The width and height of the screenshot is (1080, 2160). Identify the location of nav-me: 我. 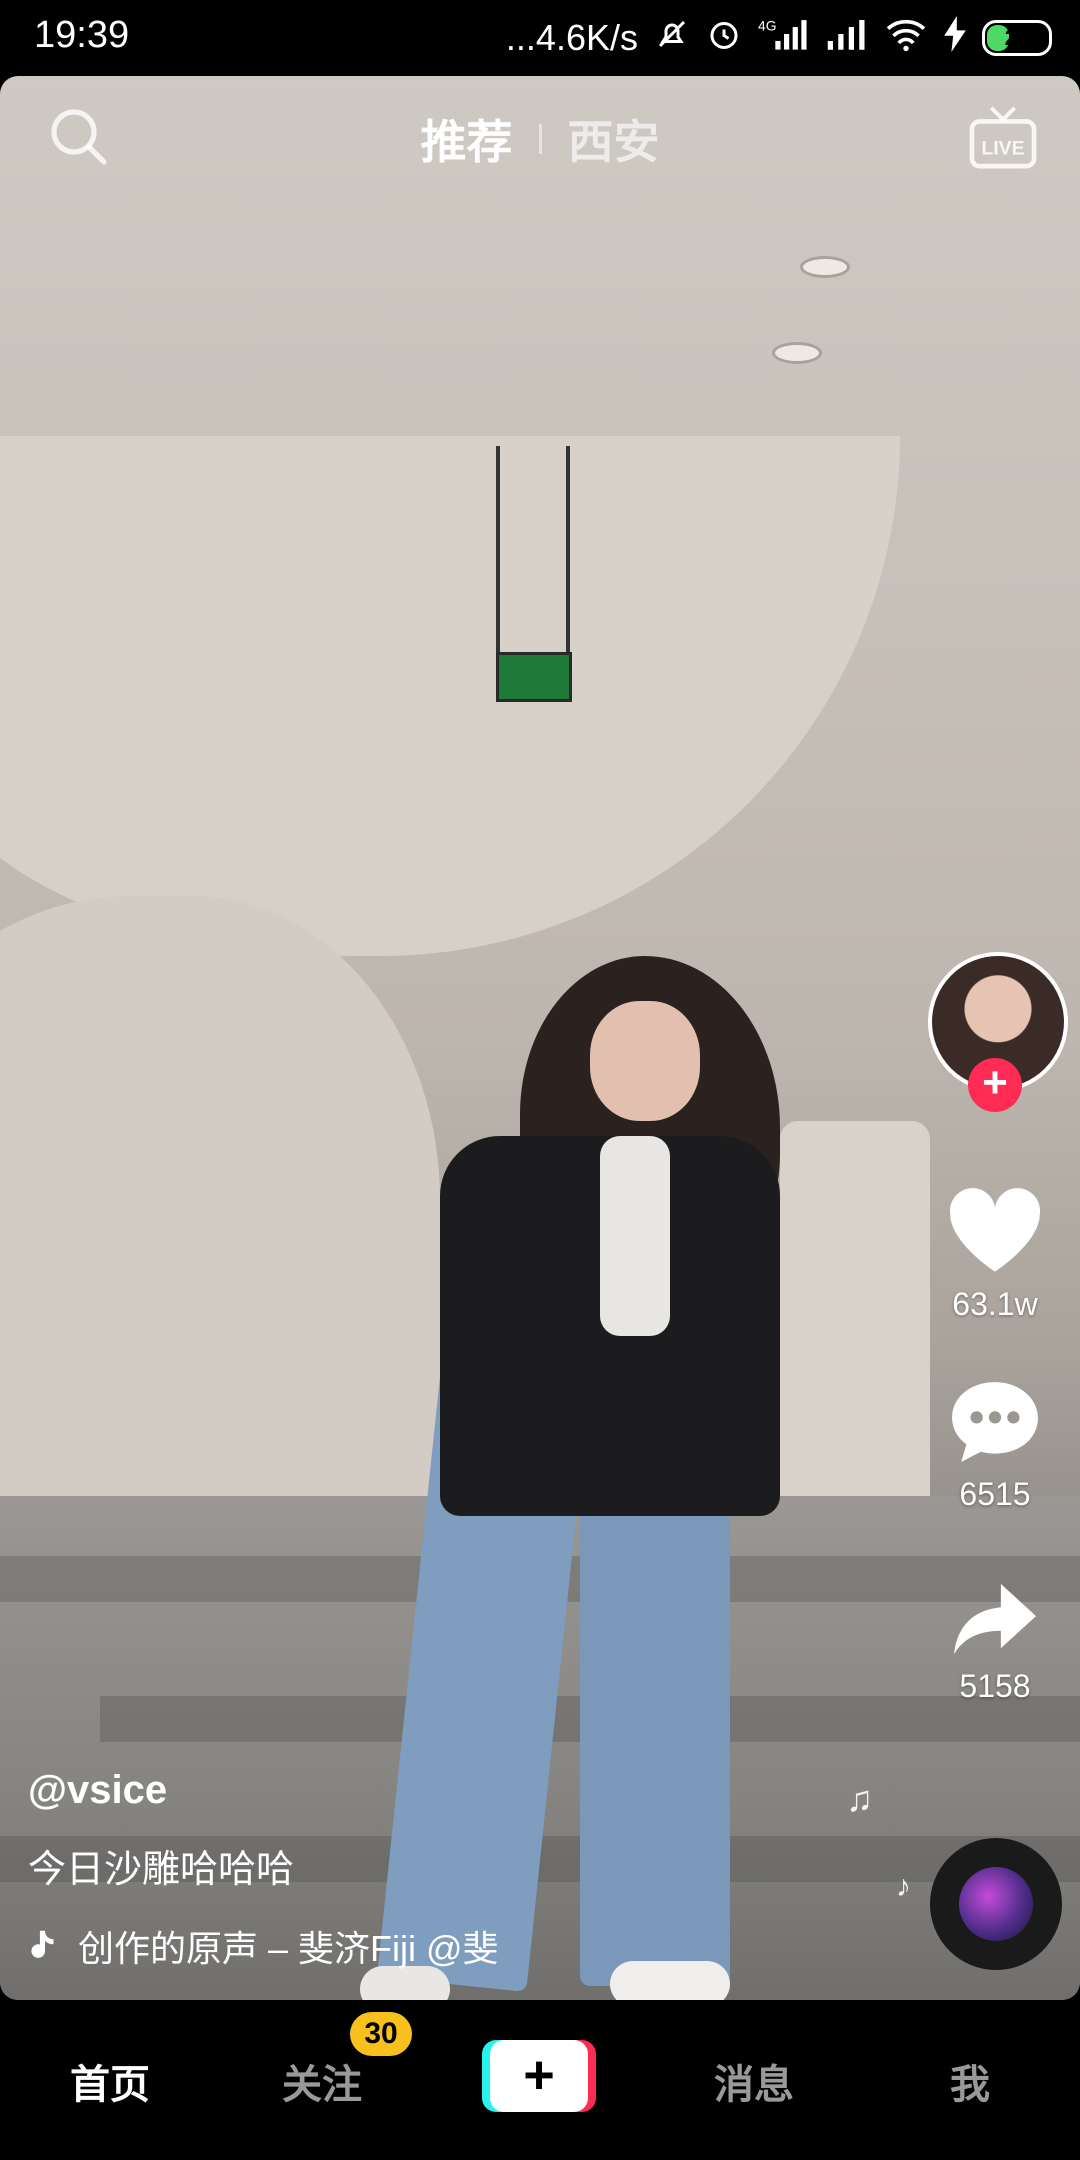
(970, 2081).